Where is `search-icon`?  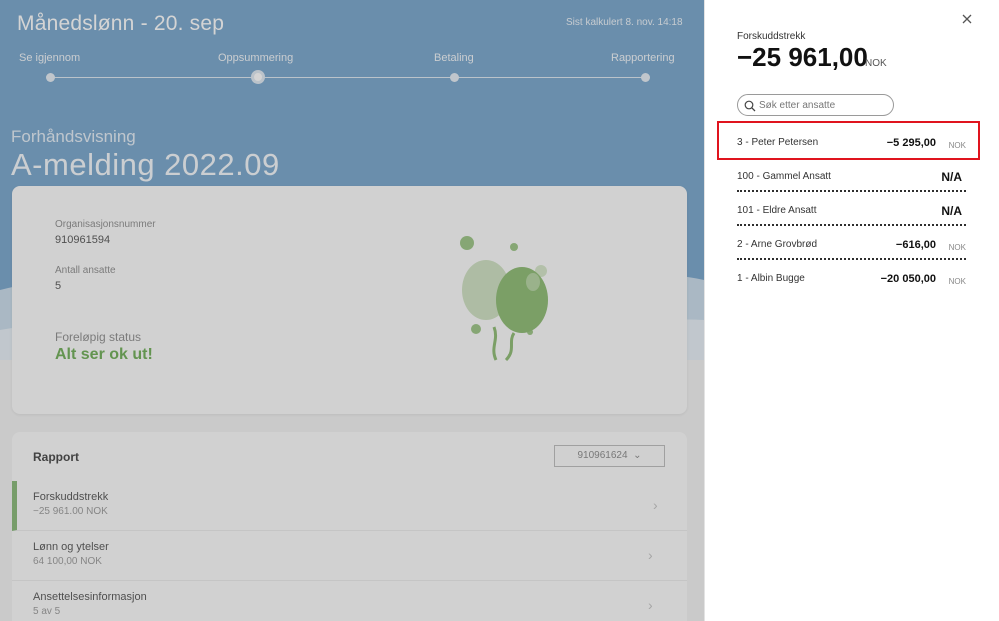
search-icon is located at coordinates (750, 106).